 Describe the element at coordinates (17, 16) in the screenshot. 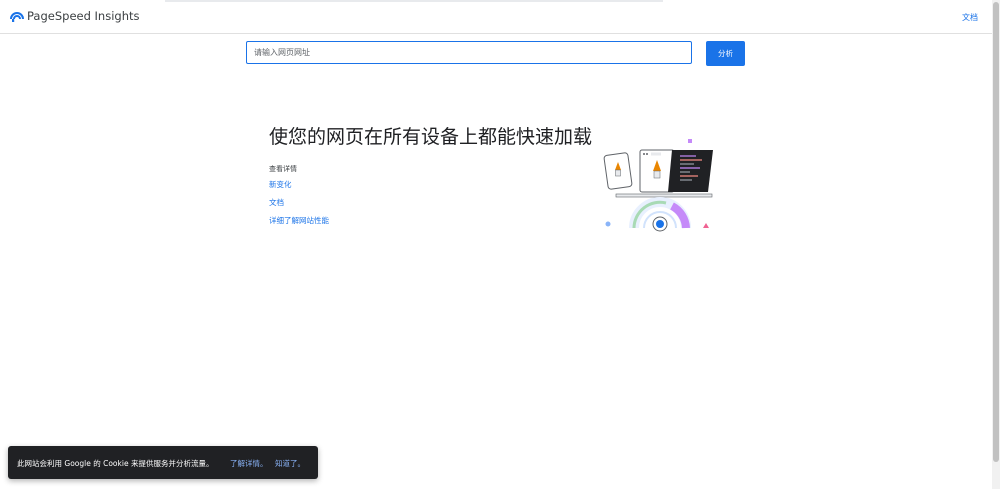

I see `pagespeed-logo-icon` at that location.